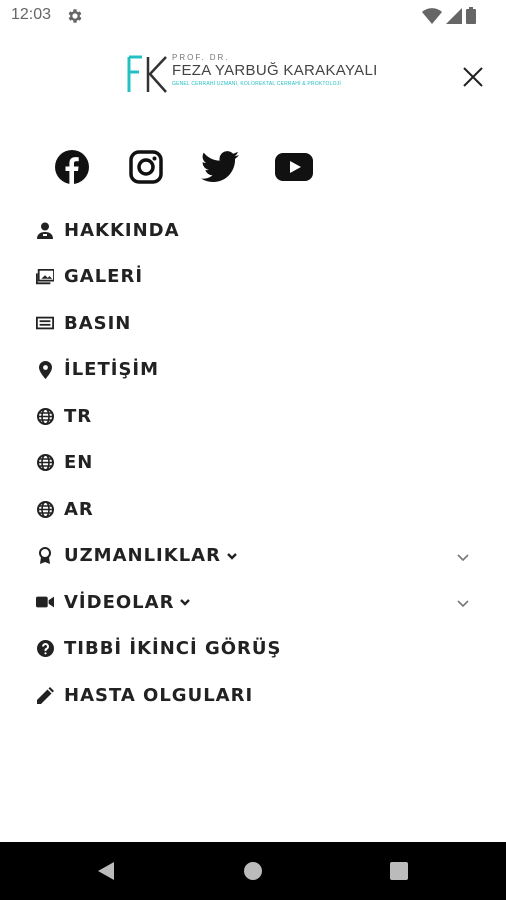 The height and width of the screenshot is (900, 506). What do you see at coordinates (75, 16) in the screenshot?
I see `settings-gear-icon` at bounding box center [75, 16].